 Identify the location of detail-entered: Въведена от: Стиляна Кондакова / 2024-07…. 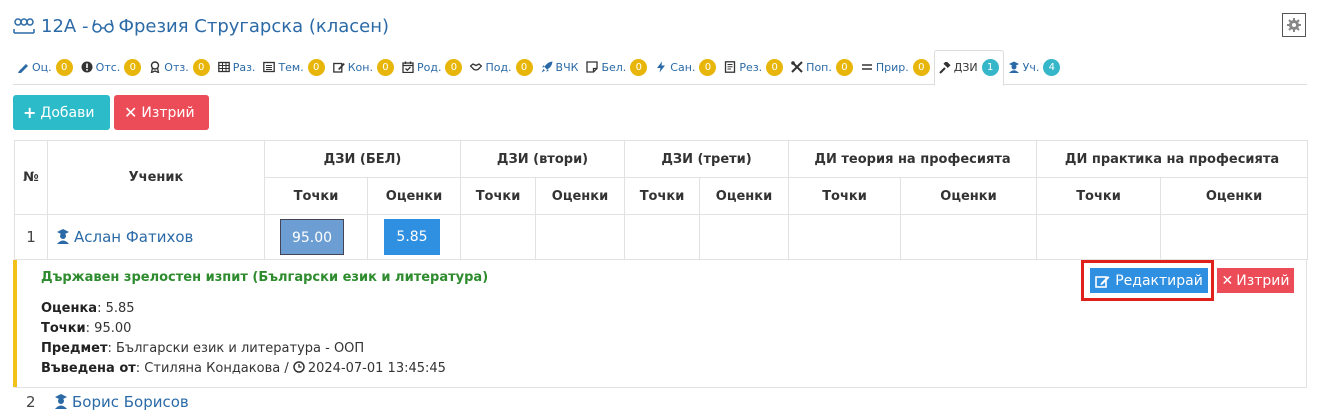
(243, 368).